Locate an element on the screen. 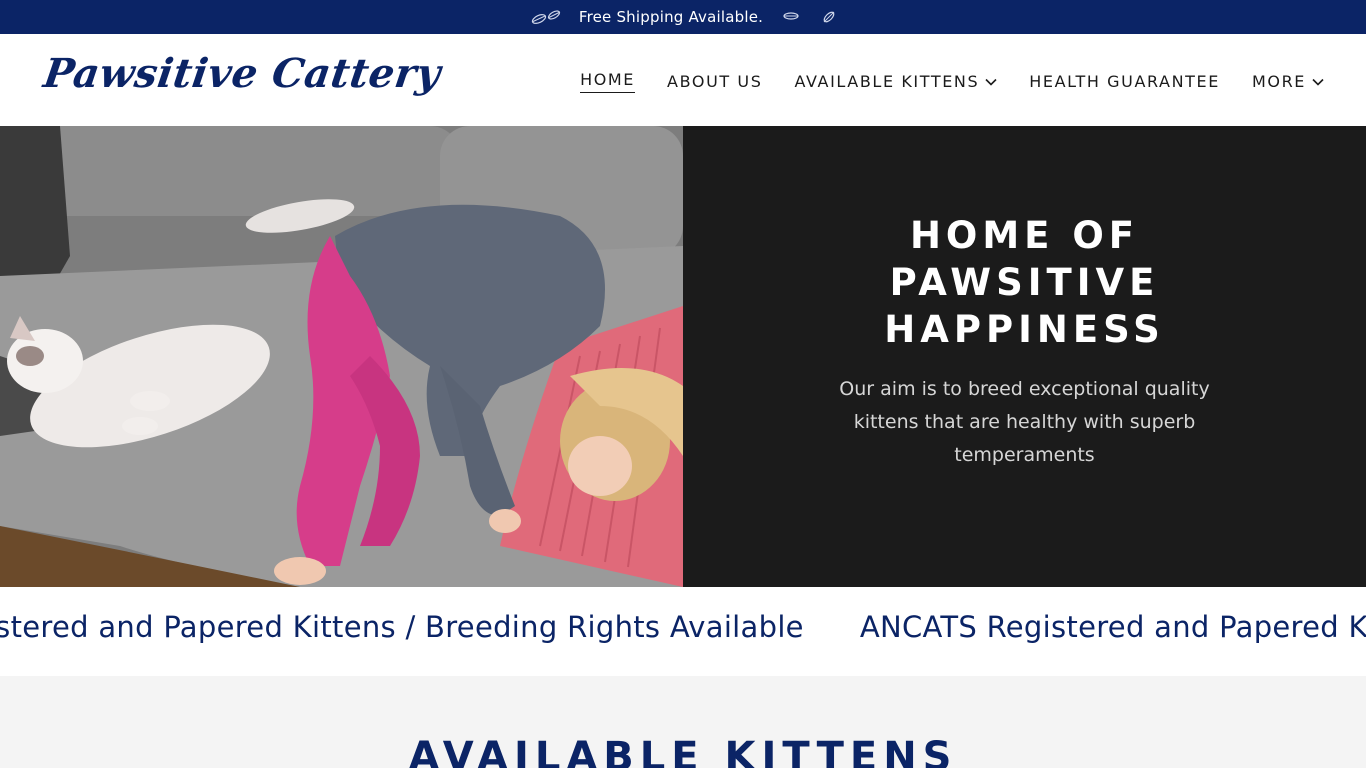  nav-about-us-label: ABOUT US is located at coordinates (715, 81).